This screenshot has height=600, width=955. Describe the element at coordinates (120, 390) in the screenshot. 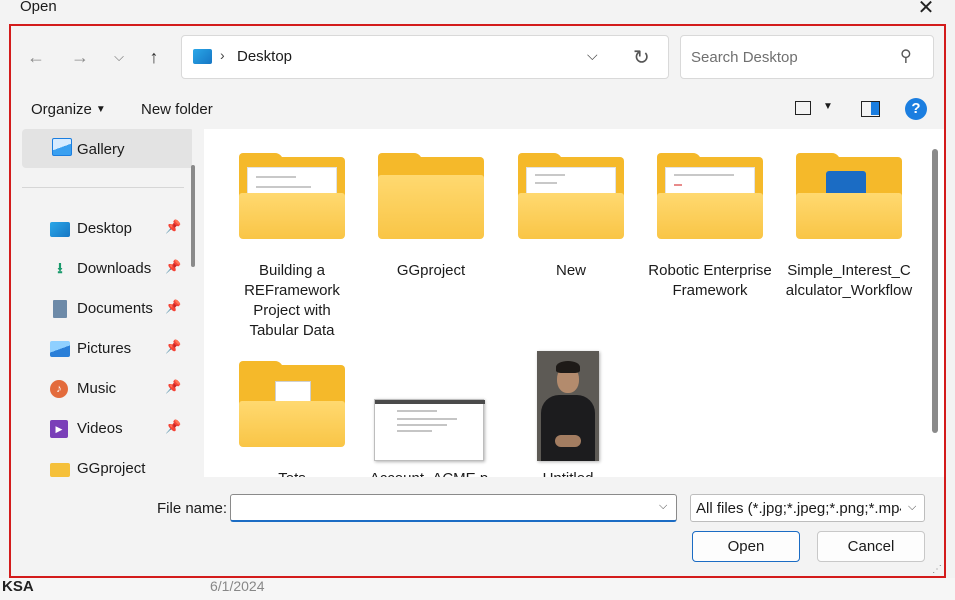

I see `sidebar-item-music: ♪ Music 📌` at that location.